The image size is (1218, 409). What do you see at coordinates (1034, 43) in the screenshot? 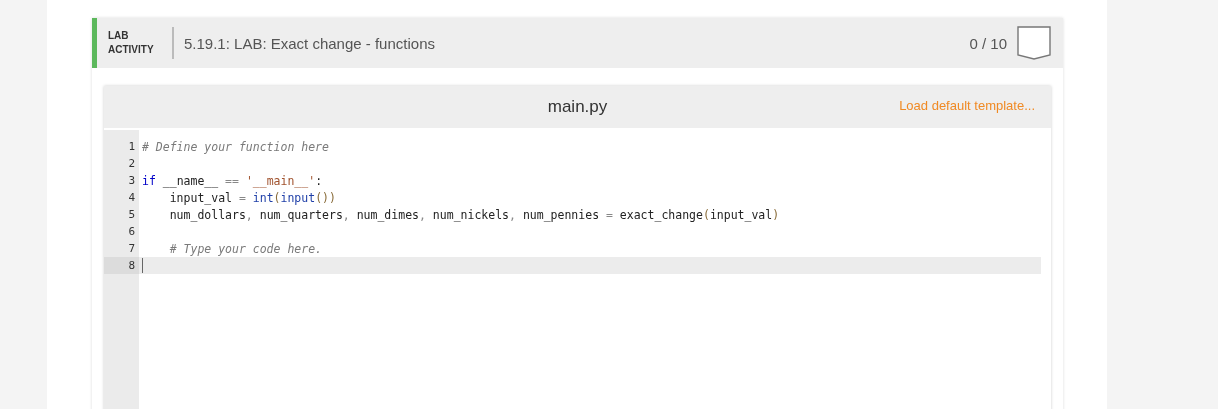
I see `badge-icon` at bounding box center [1034, 43].